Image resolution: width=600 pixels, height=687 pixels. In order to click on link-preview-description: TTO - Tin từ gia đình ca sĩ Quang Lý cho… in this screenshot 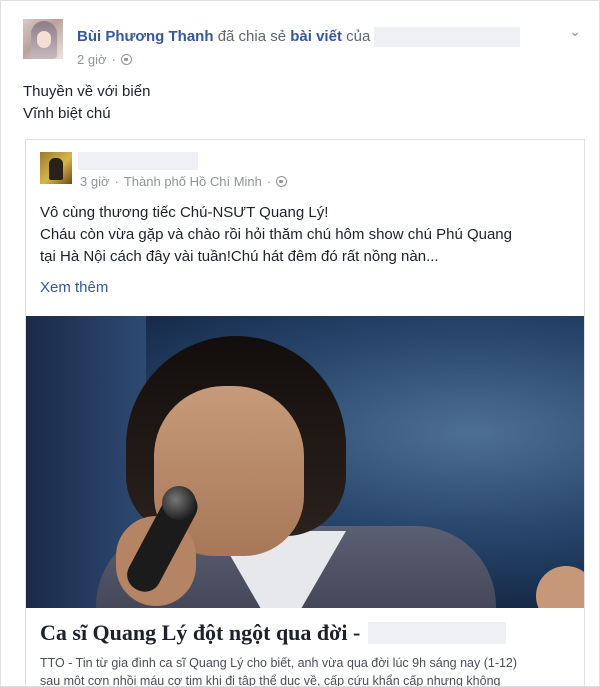, I will do `click(306, 670)`.